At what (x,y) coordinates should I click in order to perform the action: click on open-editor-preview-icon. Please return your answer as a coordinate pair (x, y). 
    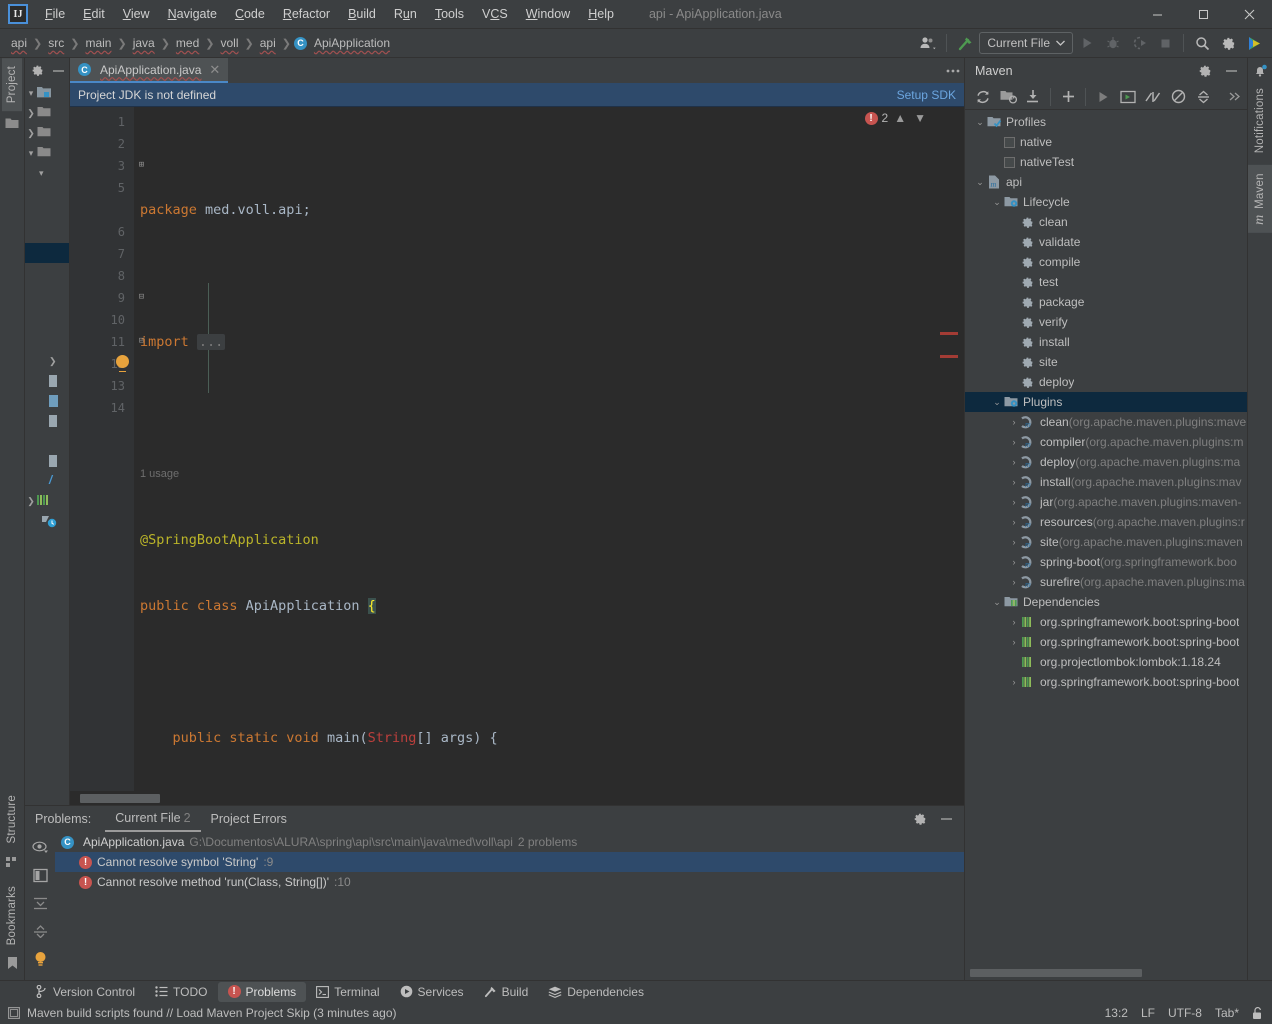
    Looking at the image, I should click on (40, 875).